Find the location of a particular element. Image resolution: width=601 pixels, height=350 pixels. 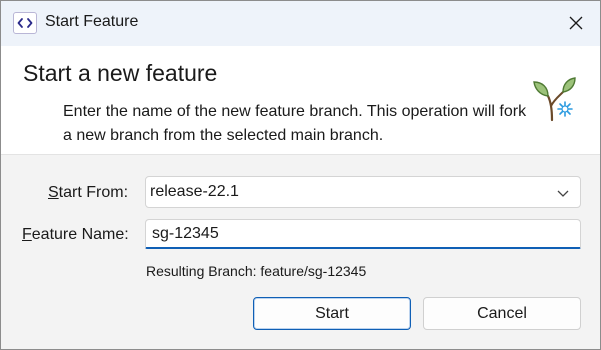

close-icon is located at coordinates (576, 23).